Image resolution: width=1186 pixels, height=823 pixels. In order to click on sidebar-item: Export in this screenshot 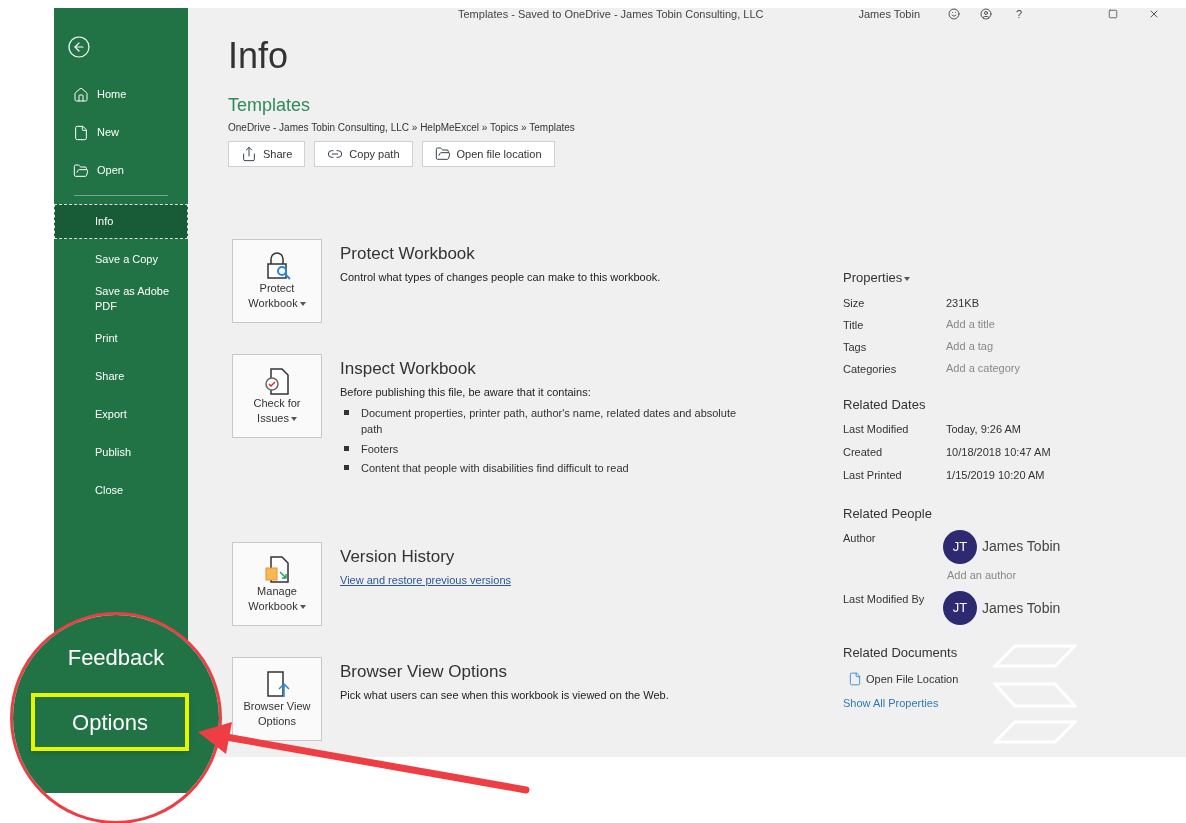, I will do `click(121, 414)`.